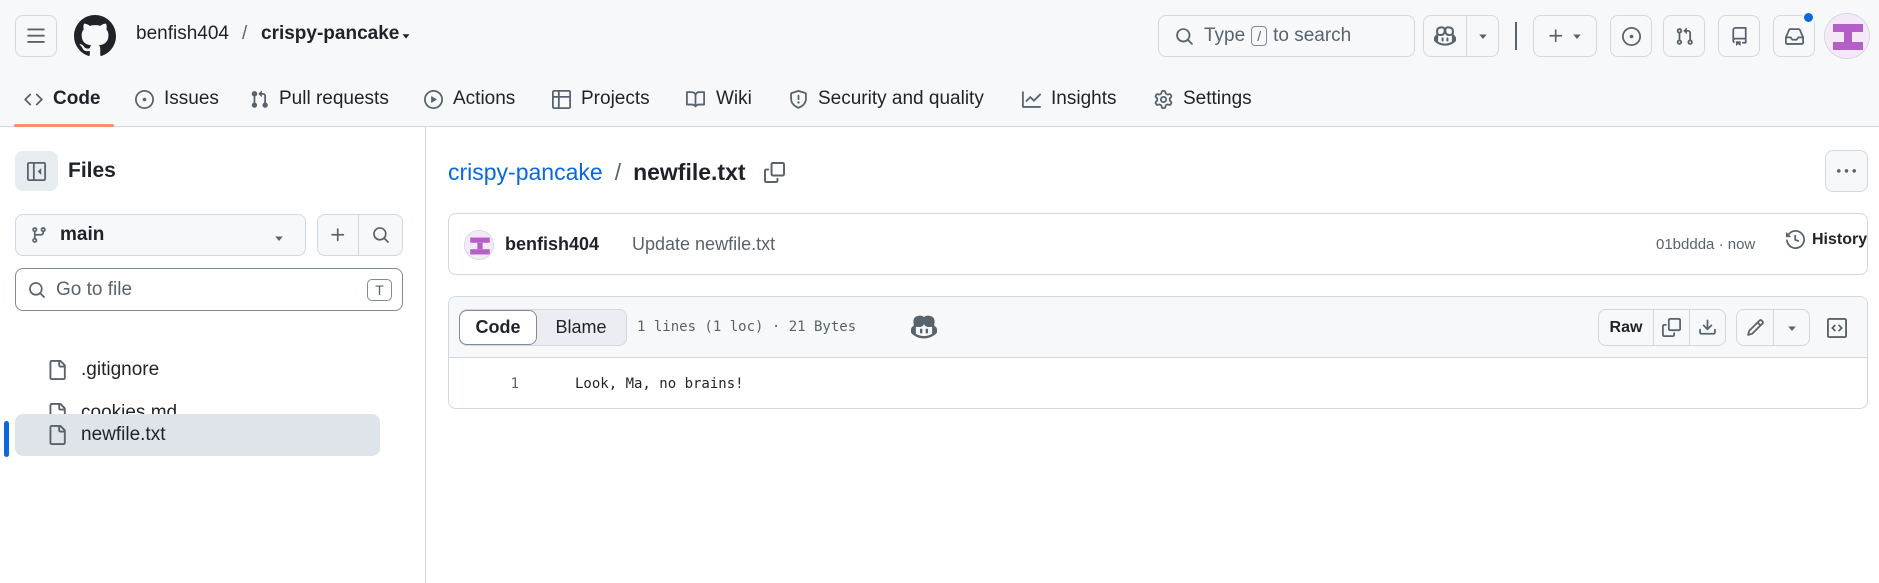 The height and width of the screenshot is (583, 1879). What do you see at coordinates (774, 172) in the screenshot?
I see `copy-path-icon` at bounding box center [774, 172].